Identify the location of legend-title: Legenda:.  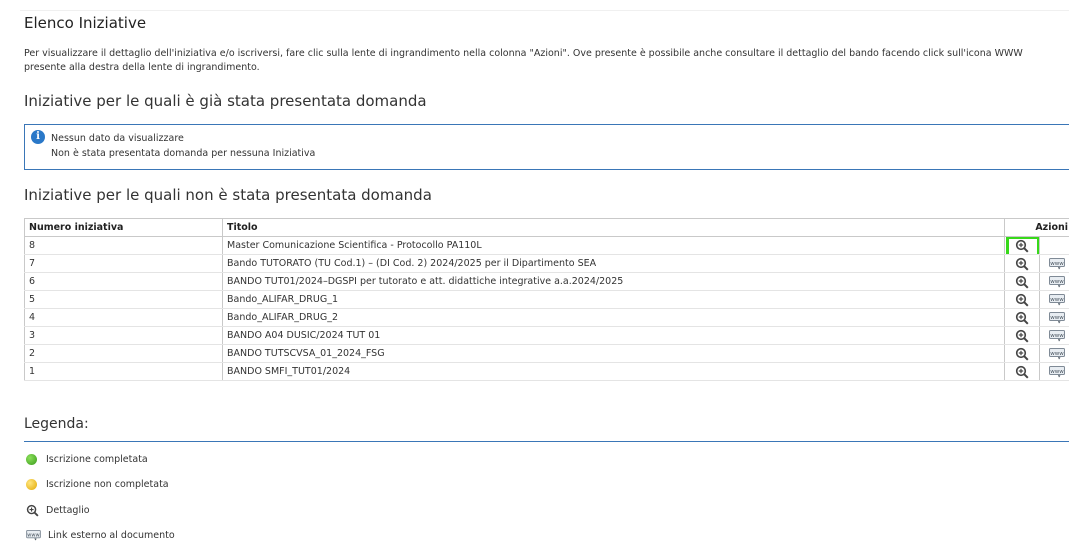
(56, 424).